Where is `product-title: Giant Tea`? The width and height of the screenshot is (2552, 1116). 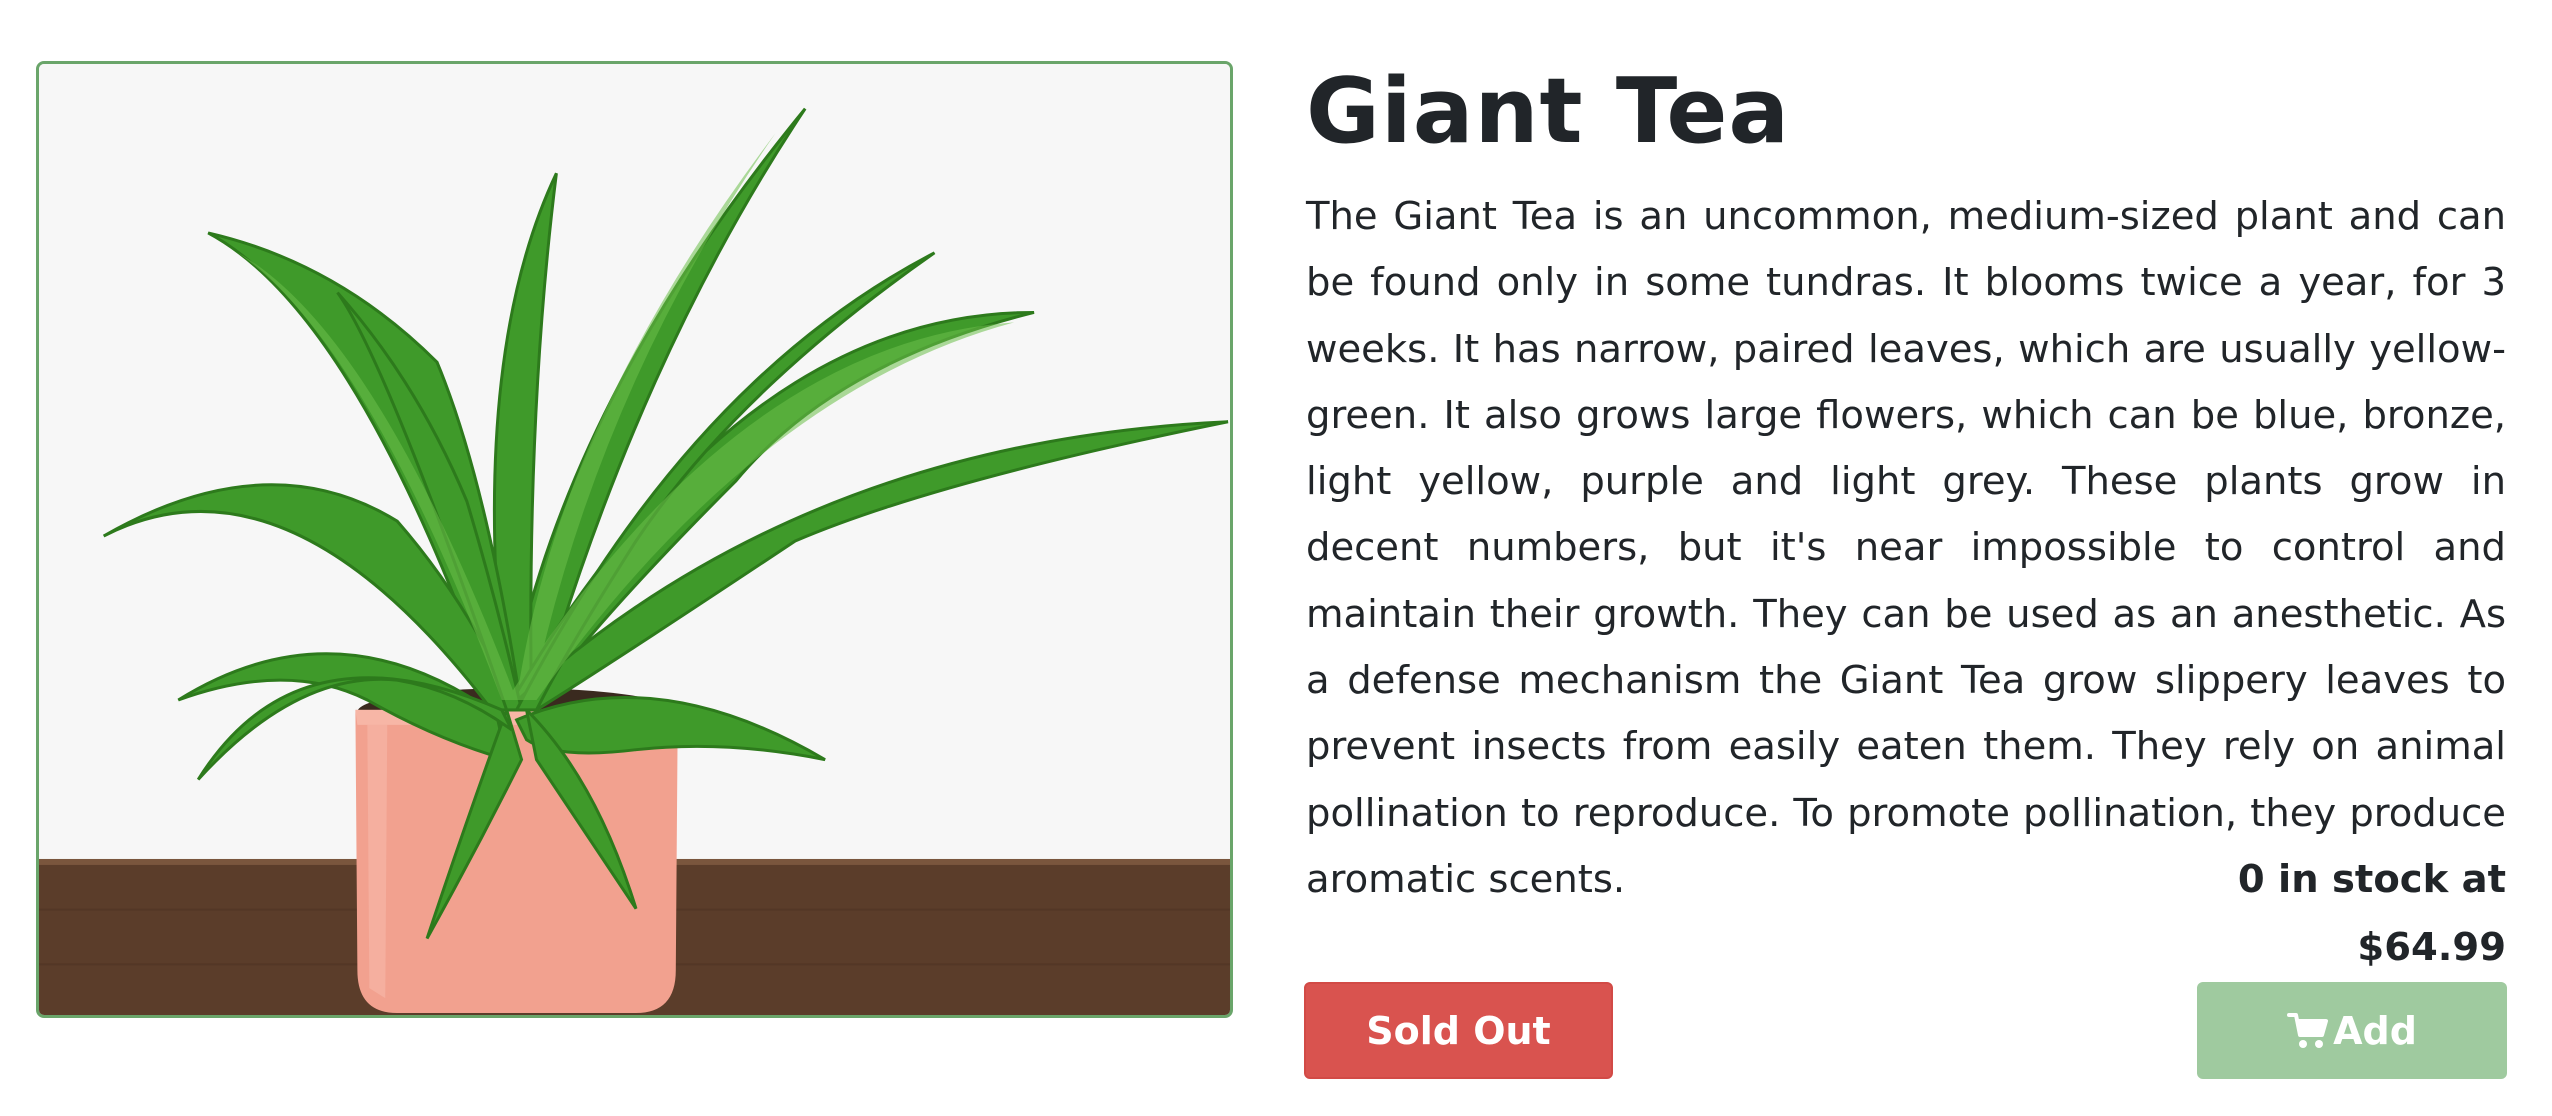 product-title: Giant Tea is located at coordinates (1548, 111).